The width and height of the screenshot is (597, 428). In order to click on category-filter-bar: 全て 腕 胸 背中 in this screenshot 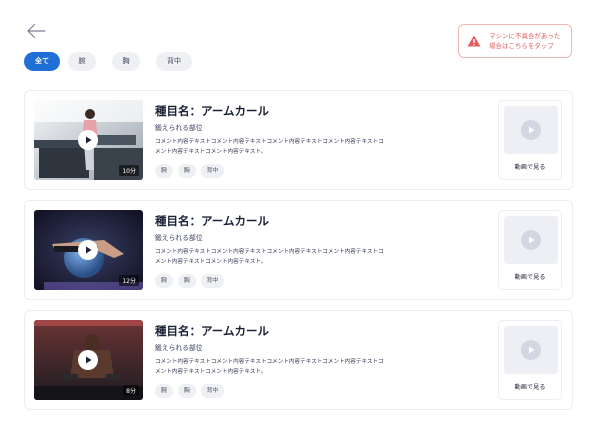, I will do `click(108, 61)`.